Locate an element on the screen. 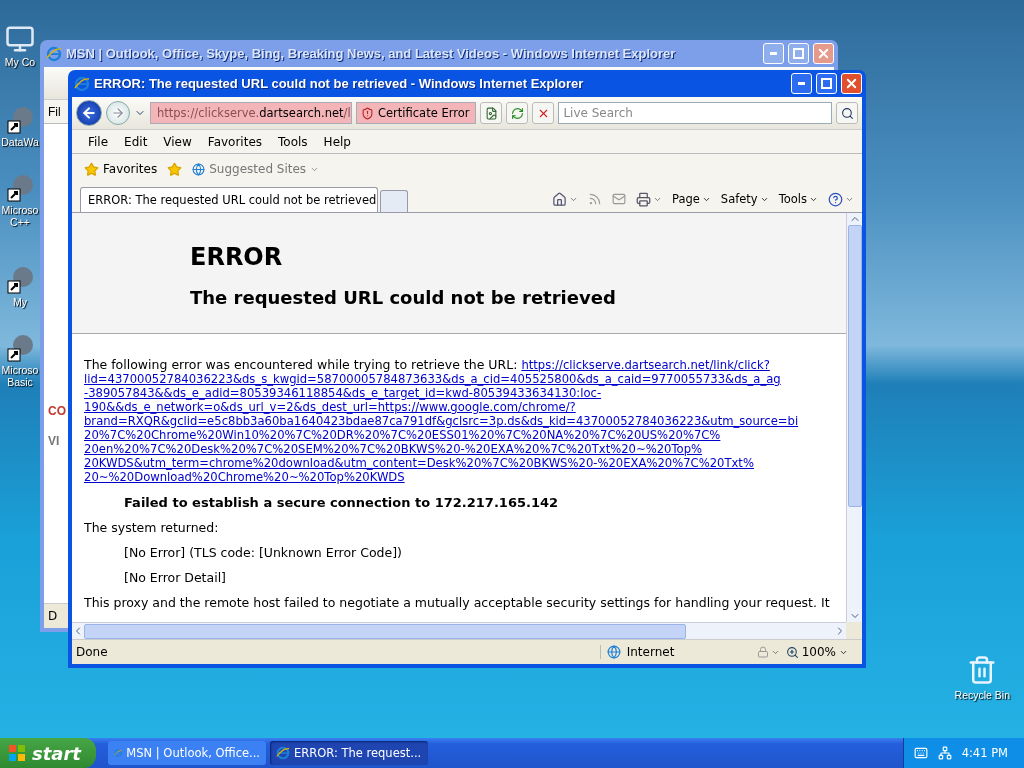 This screenshot has height=768, width=1024. menu-item: Favorites is located at coordinates (235, 141).